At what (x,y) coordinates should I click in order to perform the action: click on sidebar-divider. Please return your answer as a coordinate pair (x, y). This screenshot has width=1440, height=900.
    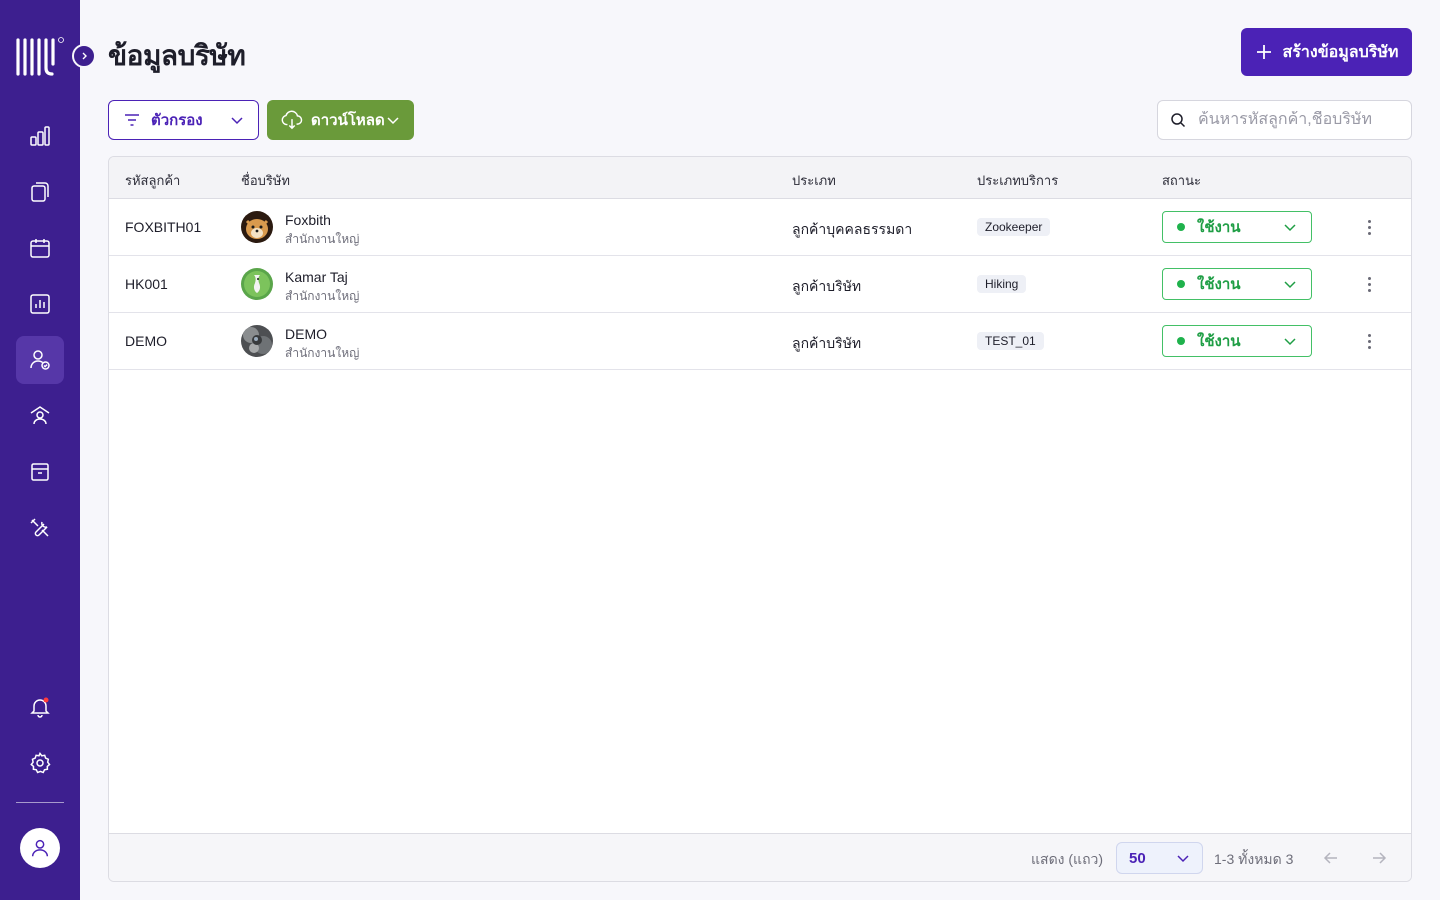
    Looking at the image, I should click on (40, 802).